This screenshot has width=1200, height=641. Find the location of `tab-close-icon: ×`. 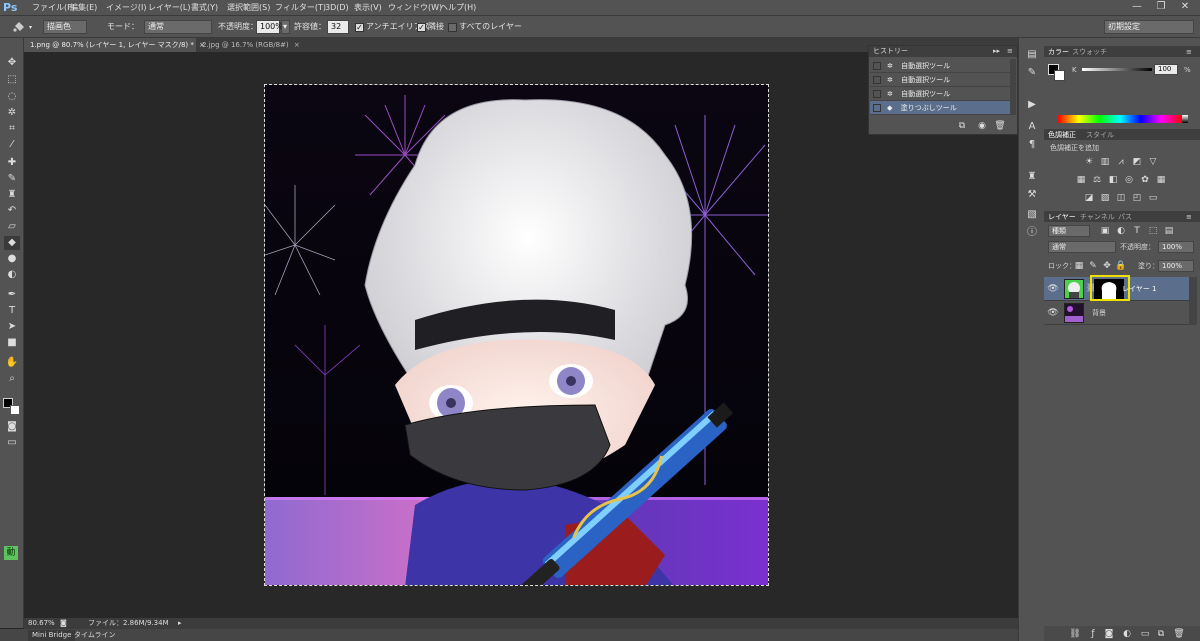

tab-close-icon: × is located at coordinates (297, 45).